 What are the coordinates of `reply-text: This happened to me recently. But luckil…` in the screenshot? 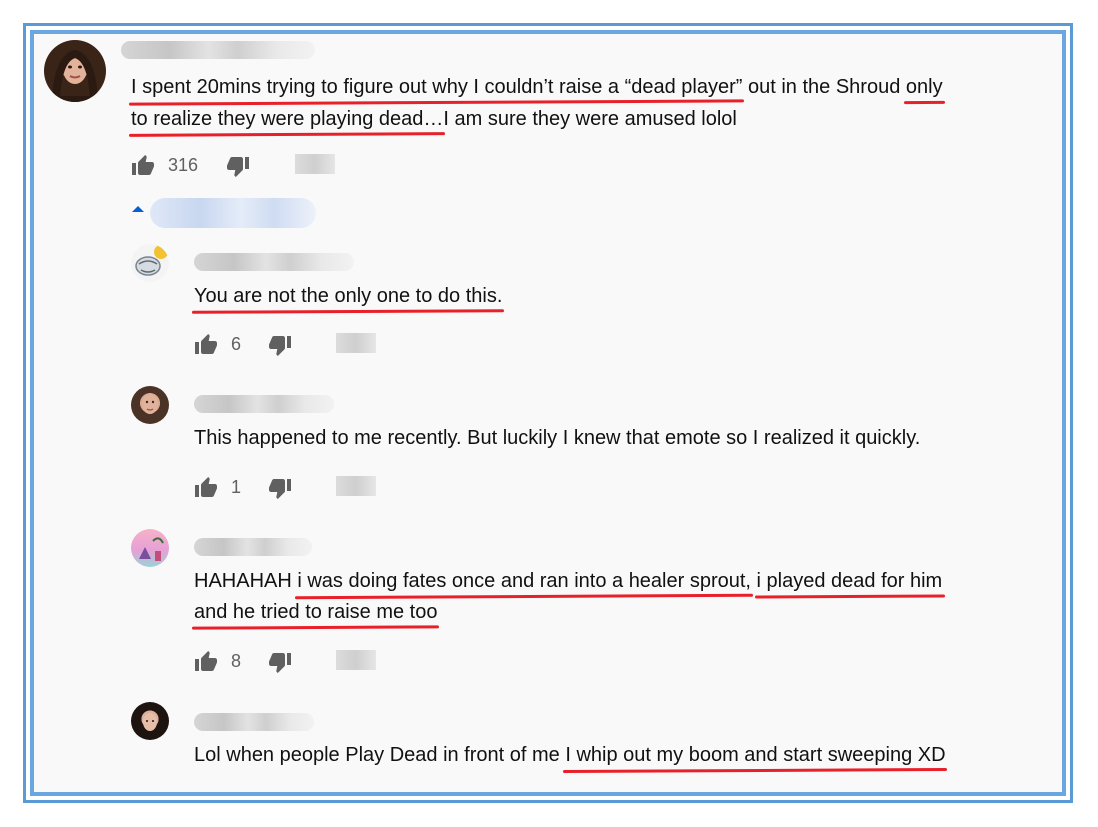 It's located at (557, 438).